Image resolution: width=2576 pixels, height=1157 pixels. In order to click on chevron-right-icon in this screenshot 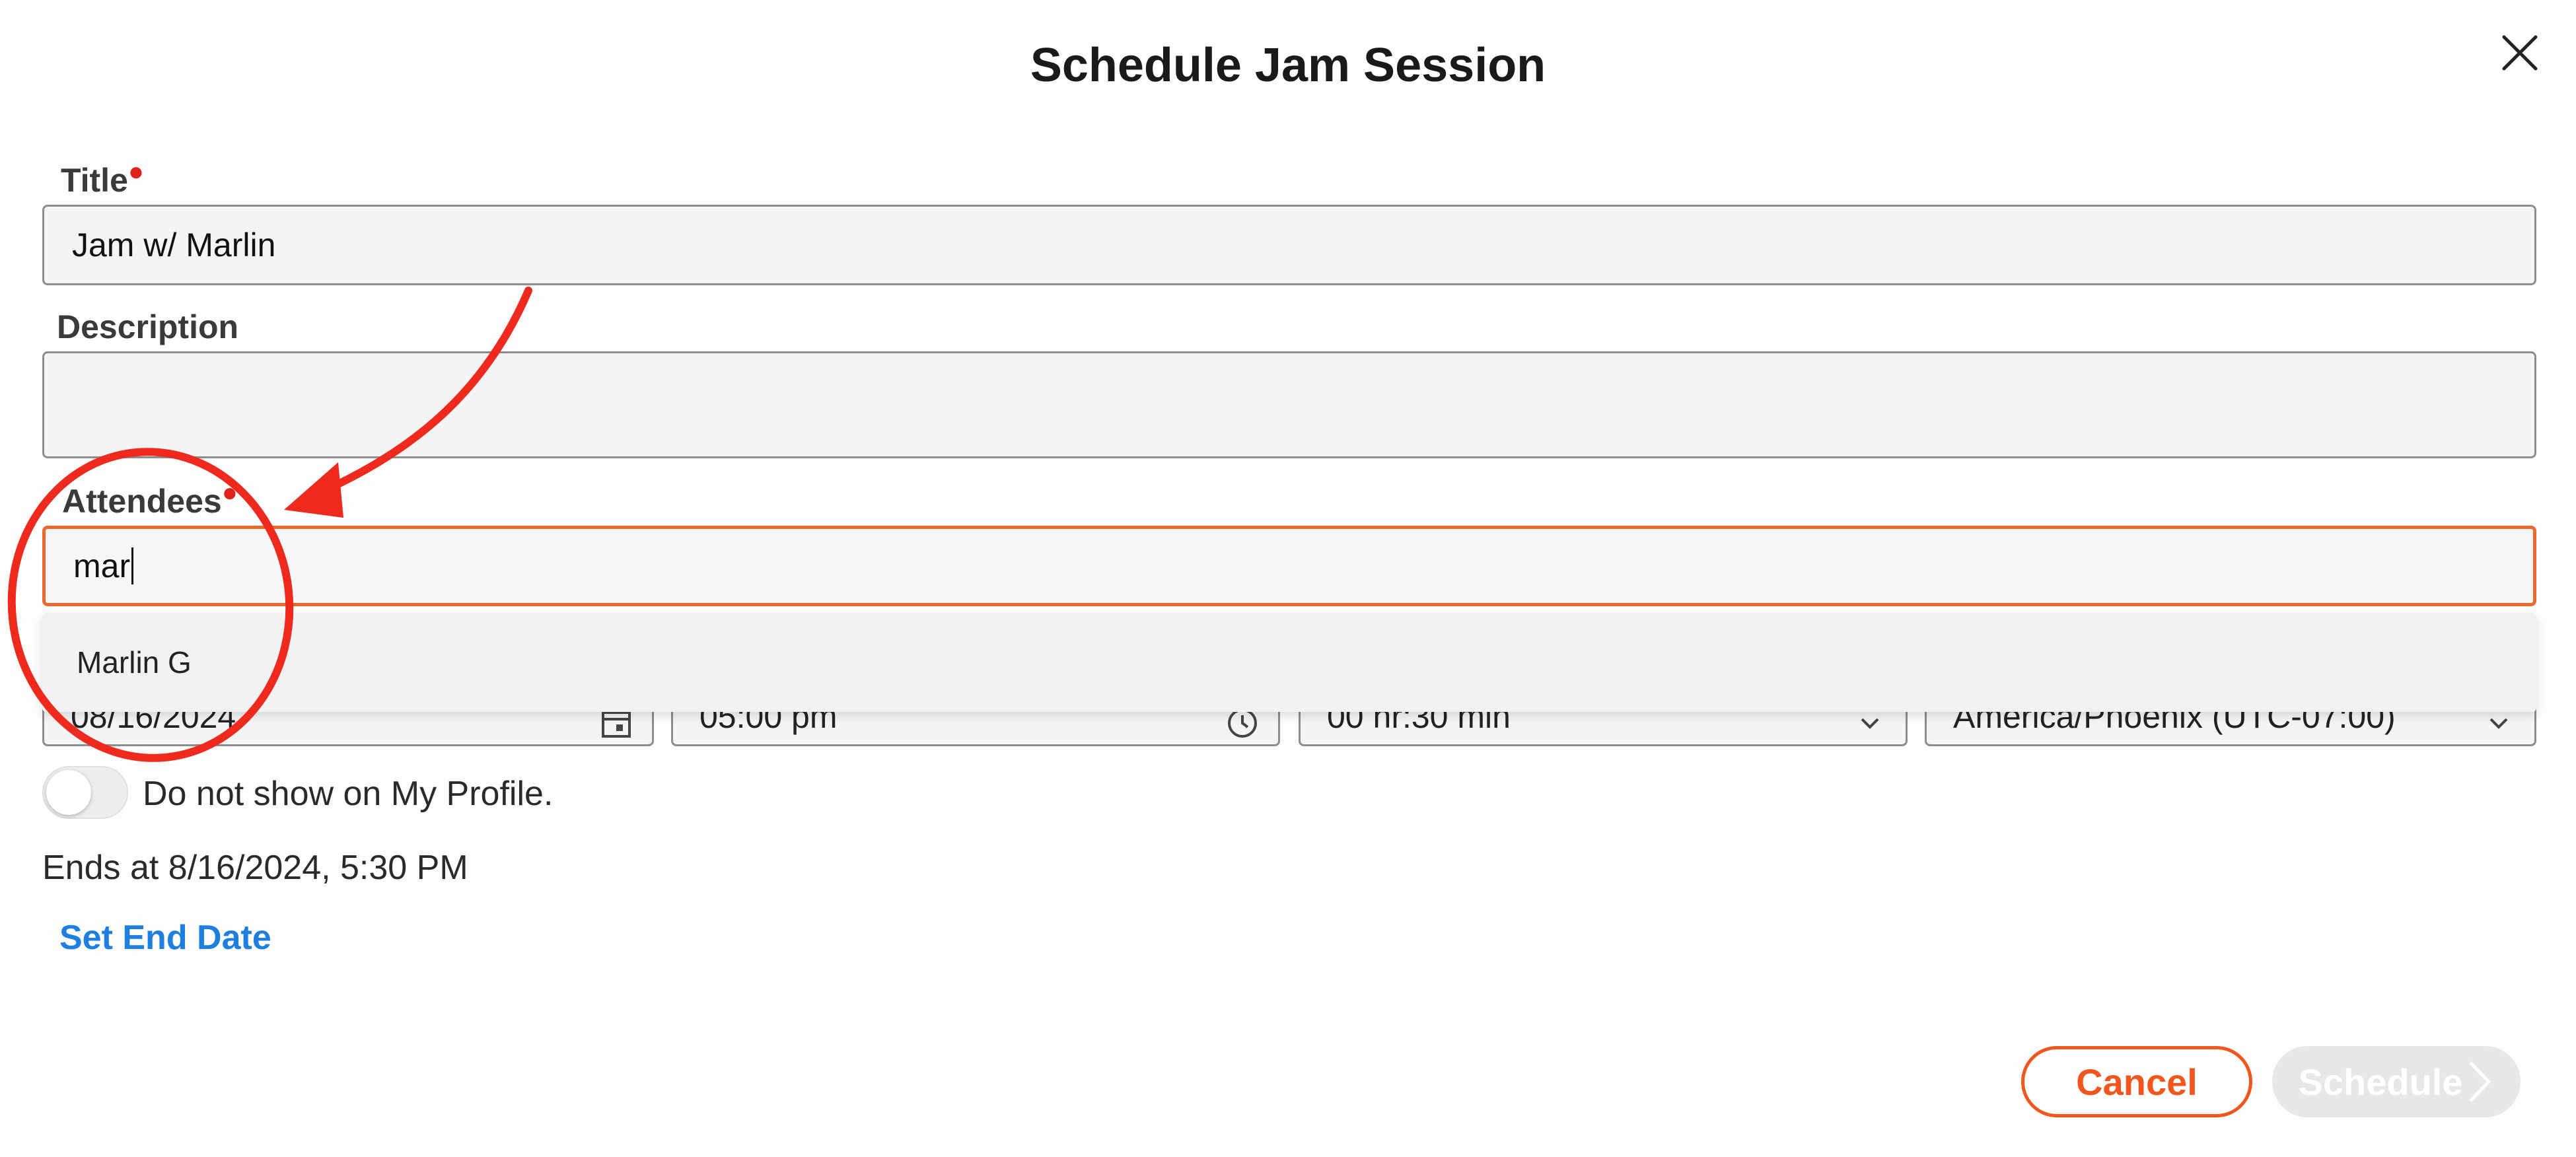, I will do `click(2480, 1081)`.